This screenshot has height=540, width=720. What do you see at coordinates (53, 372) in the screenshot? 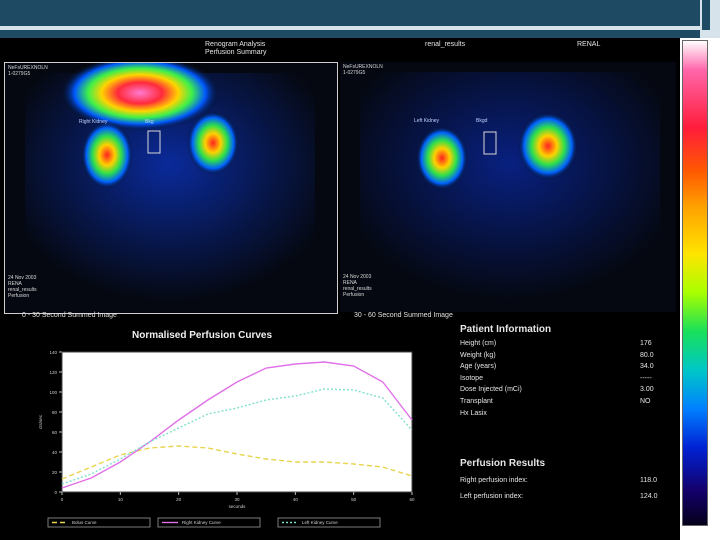
I see `y-tick-label: 120` at bounding box center [53, 372].